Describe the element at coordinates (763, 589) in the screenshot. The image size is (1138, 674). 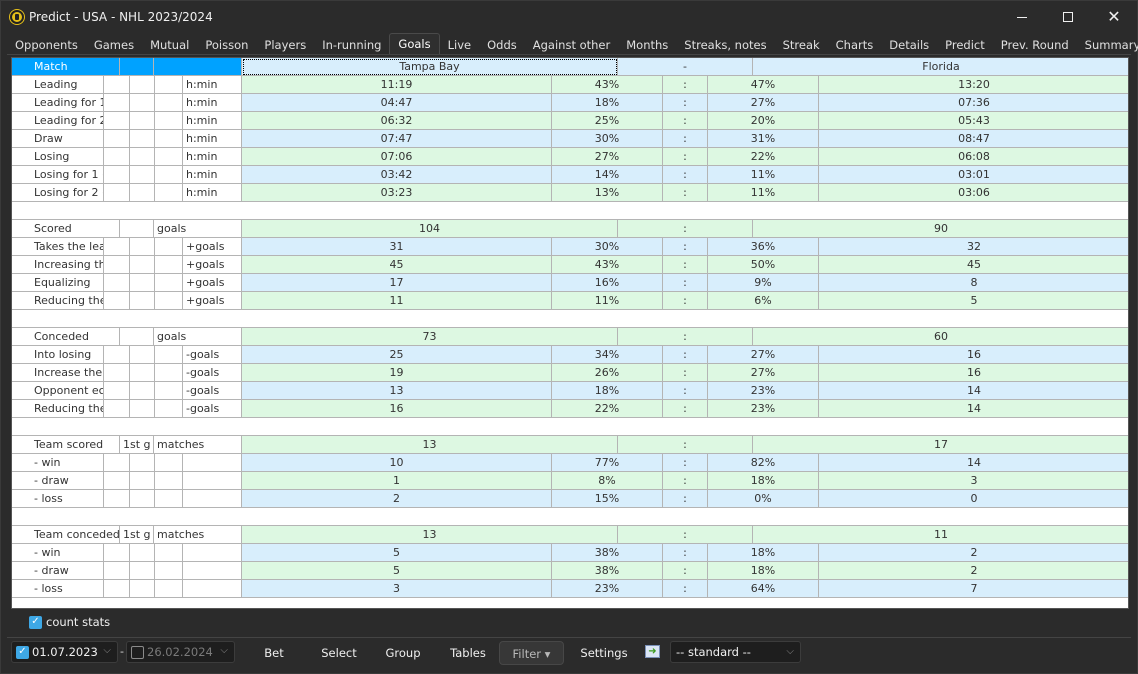
I see `away-percent: 64%` at that location.